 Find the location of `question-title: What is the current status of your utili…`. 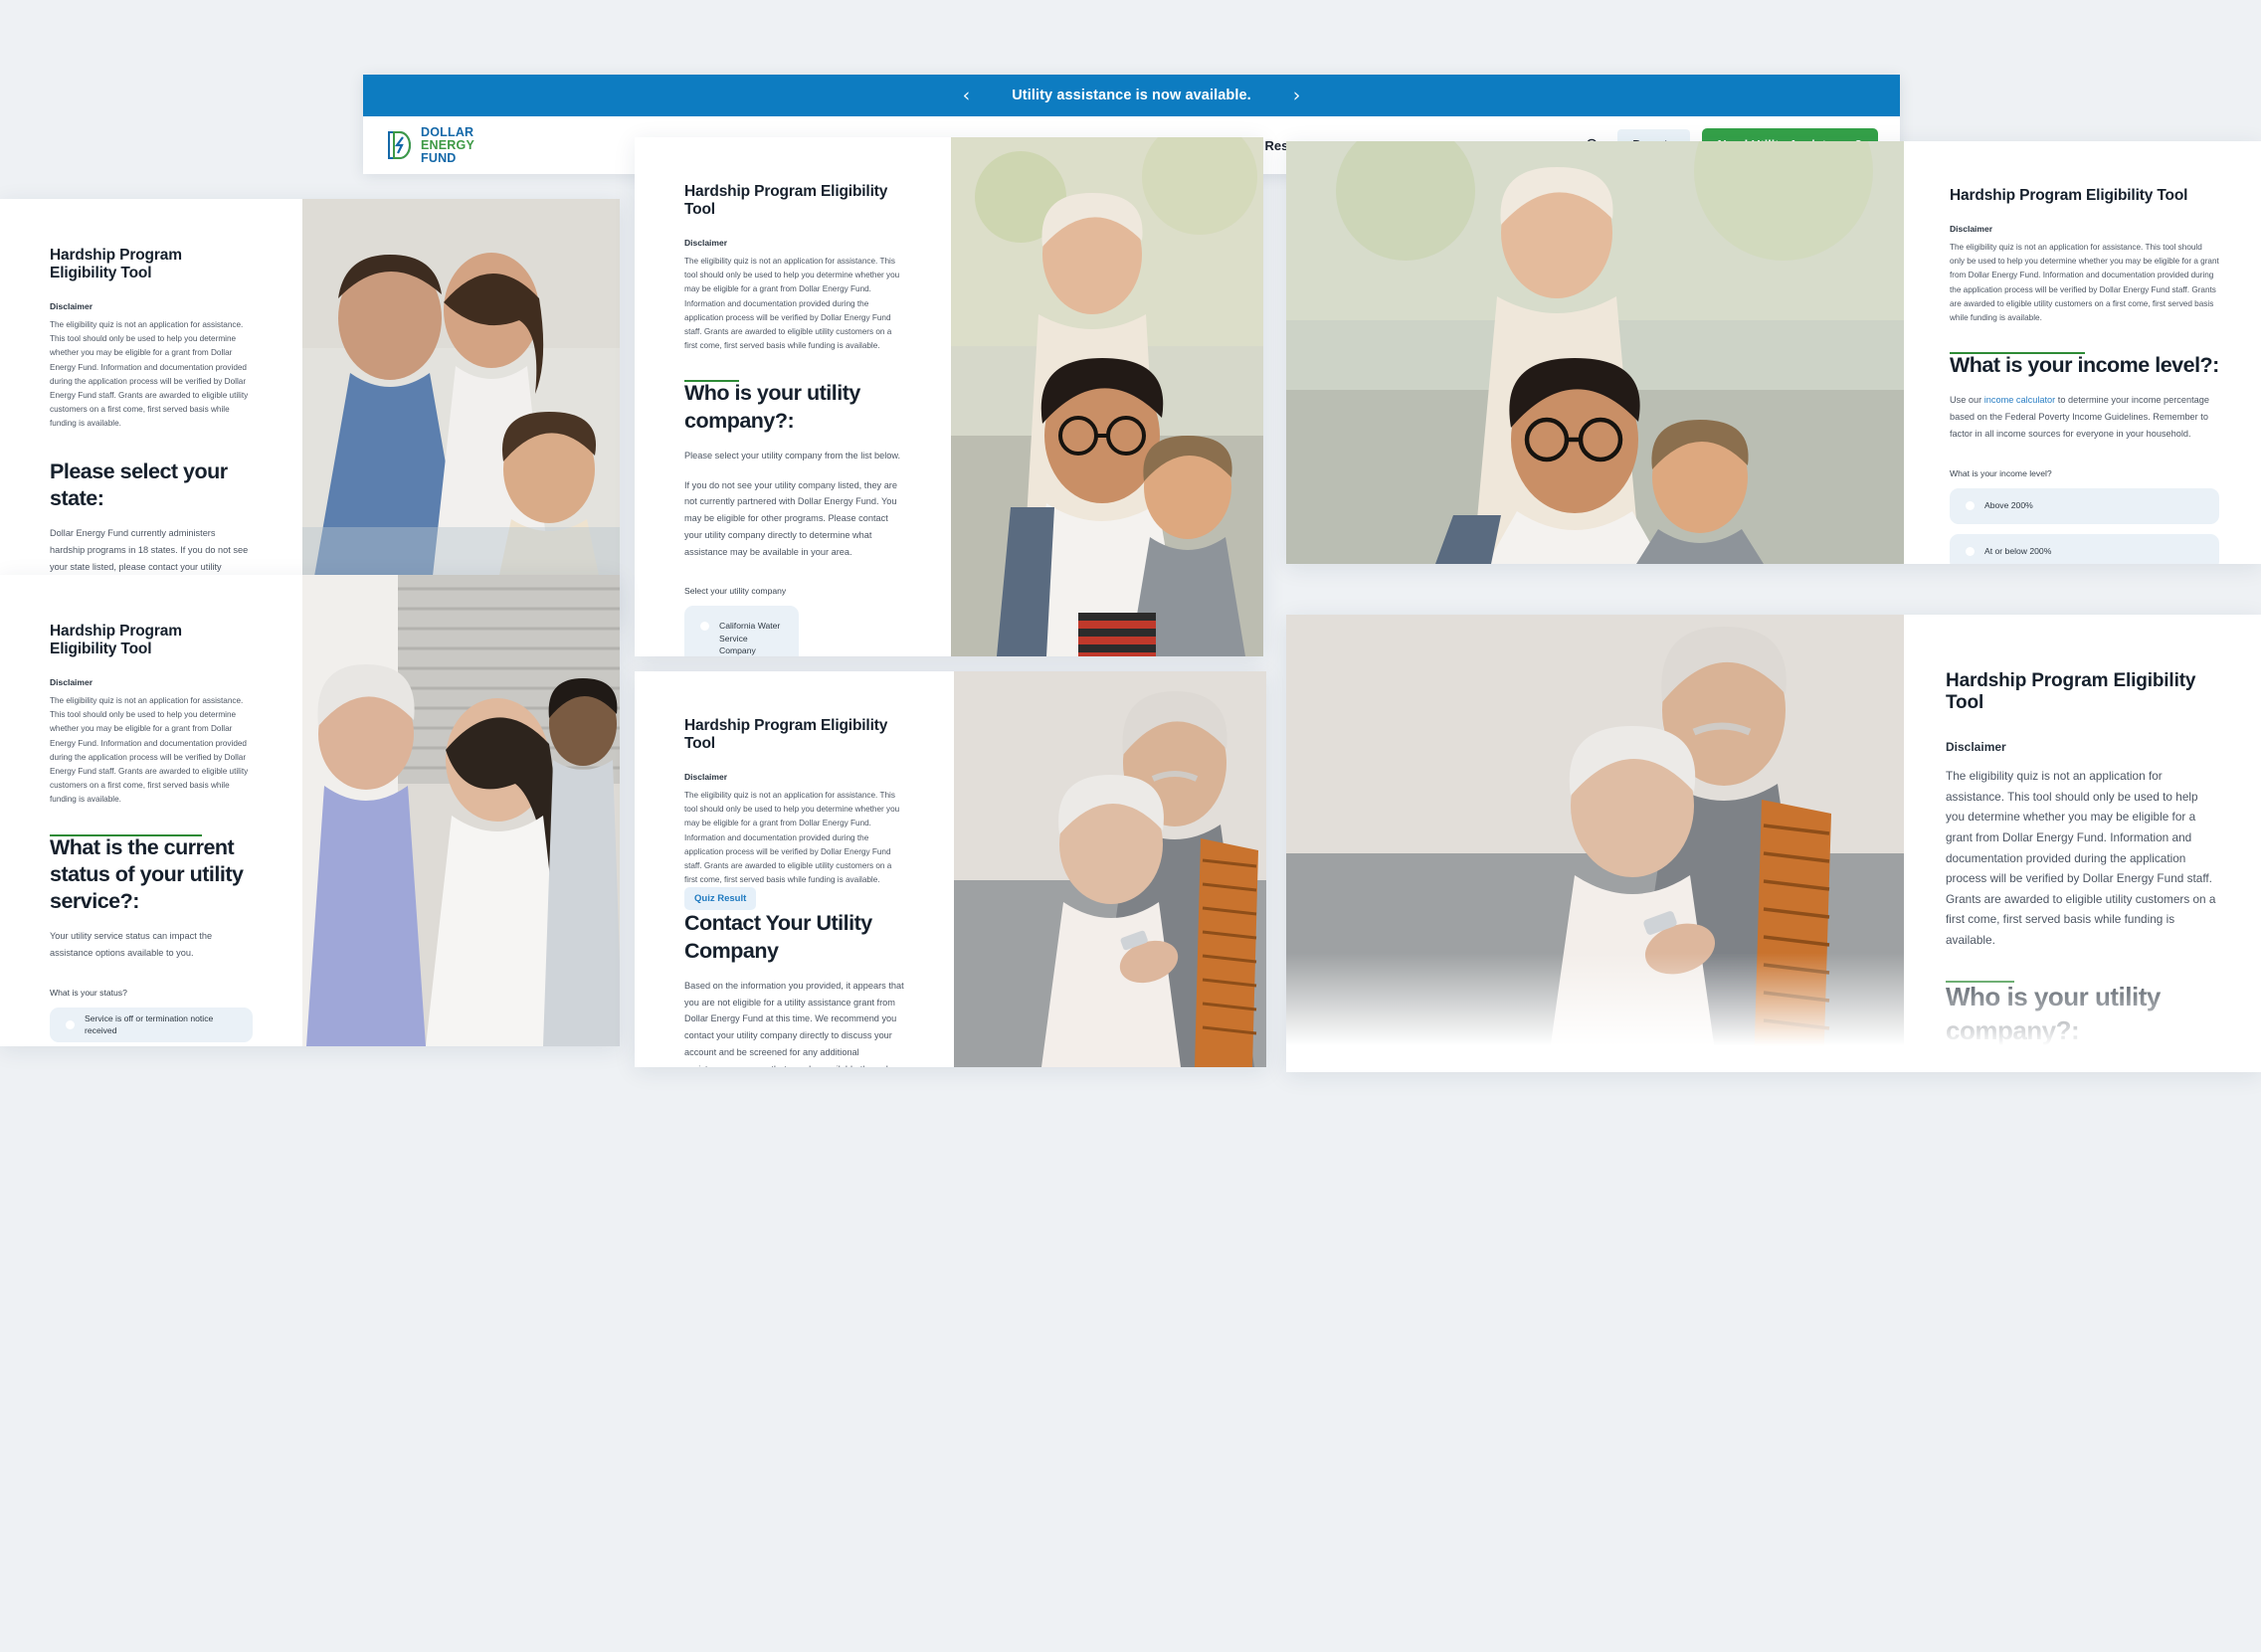

question-title: What is the current status of your utili… is located at coordinates (147, 874).